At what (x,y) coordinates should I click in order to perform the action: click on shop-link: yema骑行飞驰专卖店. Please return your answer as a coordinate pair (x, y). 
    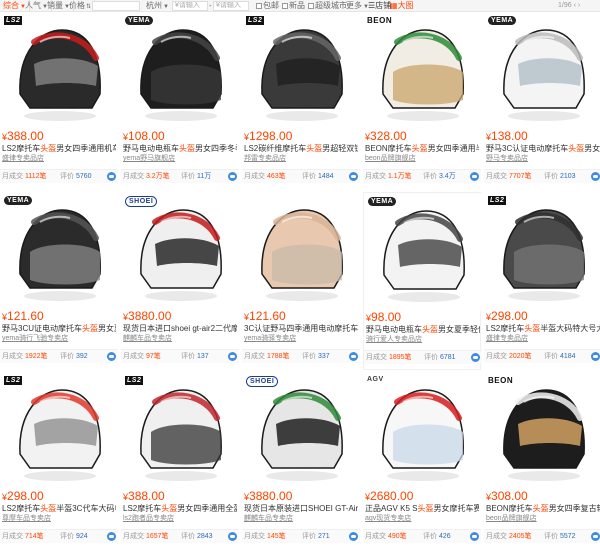
    Looking at the image, I should click on (52, 338).